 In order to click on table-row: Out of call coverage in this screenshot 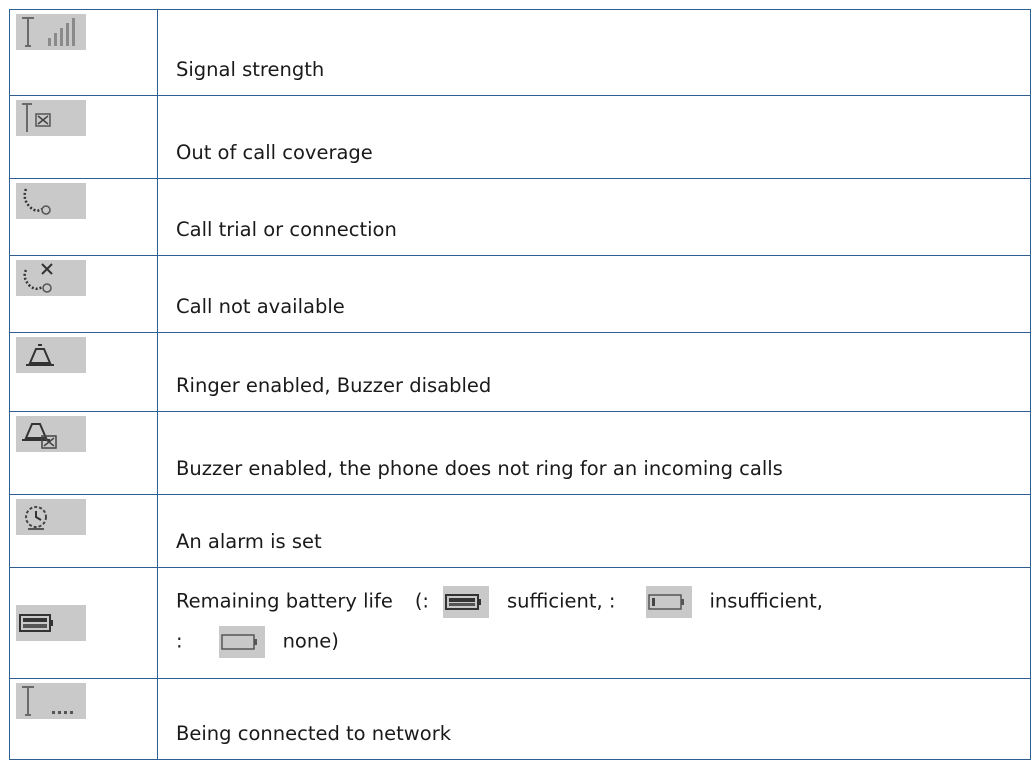, I will do `click(520, 137)`.